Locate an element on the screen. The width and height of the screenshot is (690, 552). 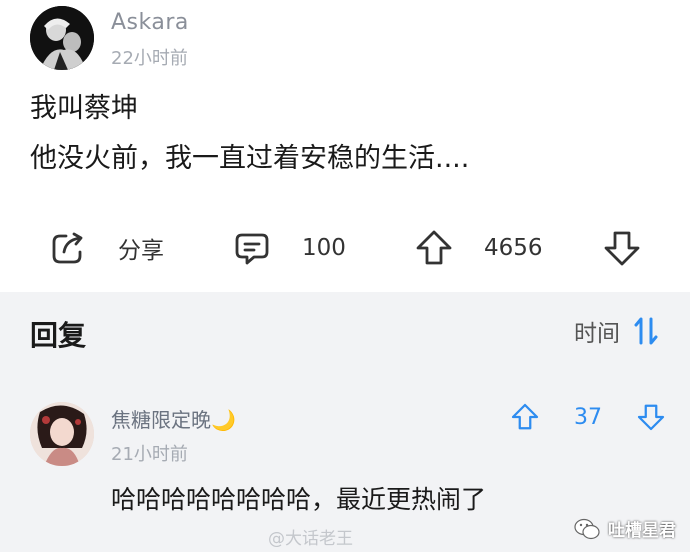
post-action-bar: 分享 100 4656 is located at coordinates (345, 248).